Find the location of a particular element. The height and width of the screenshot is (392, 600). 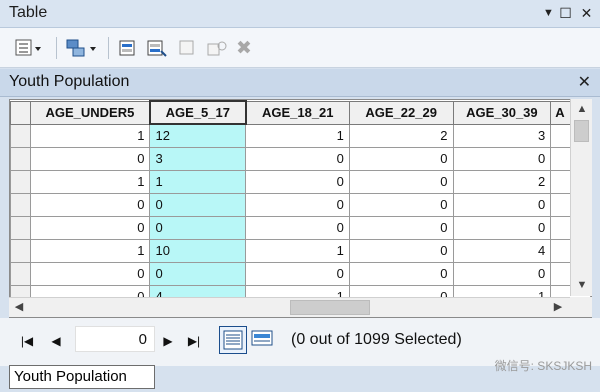

maximize-icon: ☐ is located at coordinates (565, 13).